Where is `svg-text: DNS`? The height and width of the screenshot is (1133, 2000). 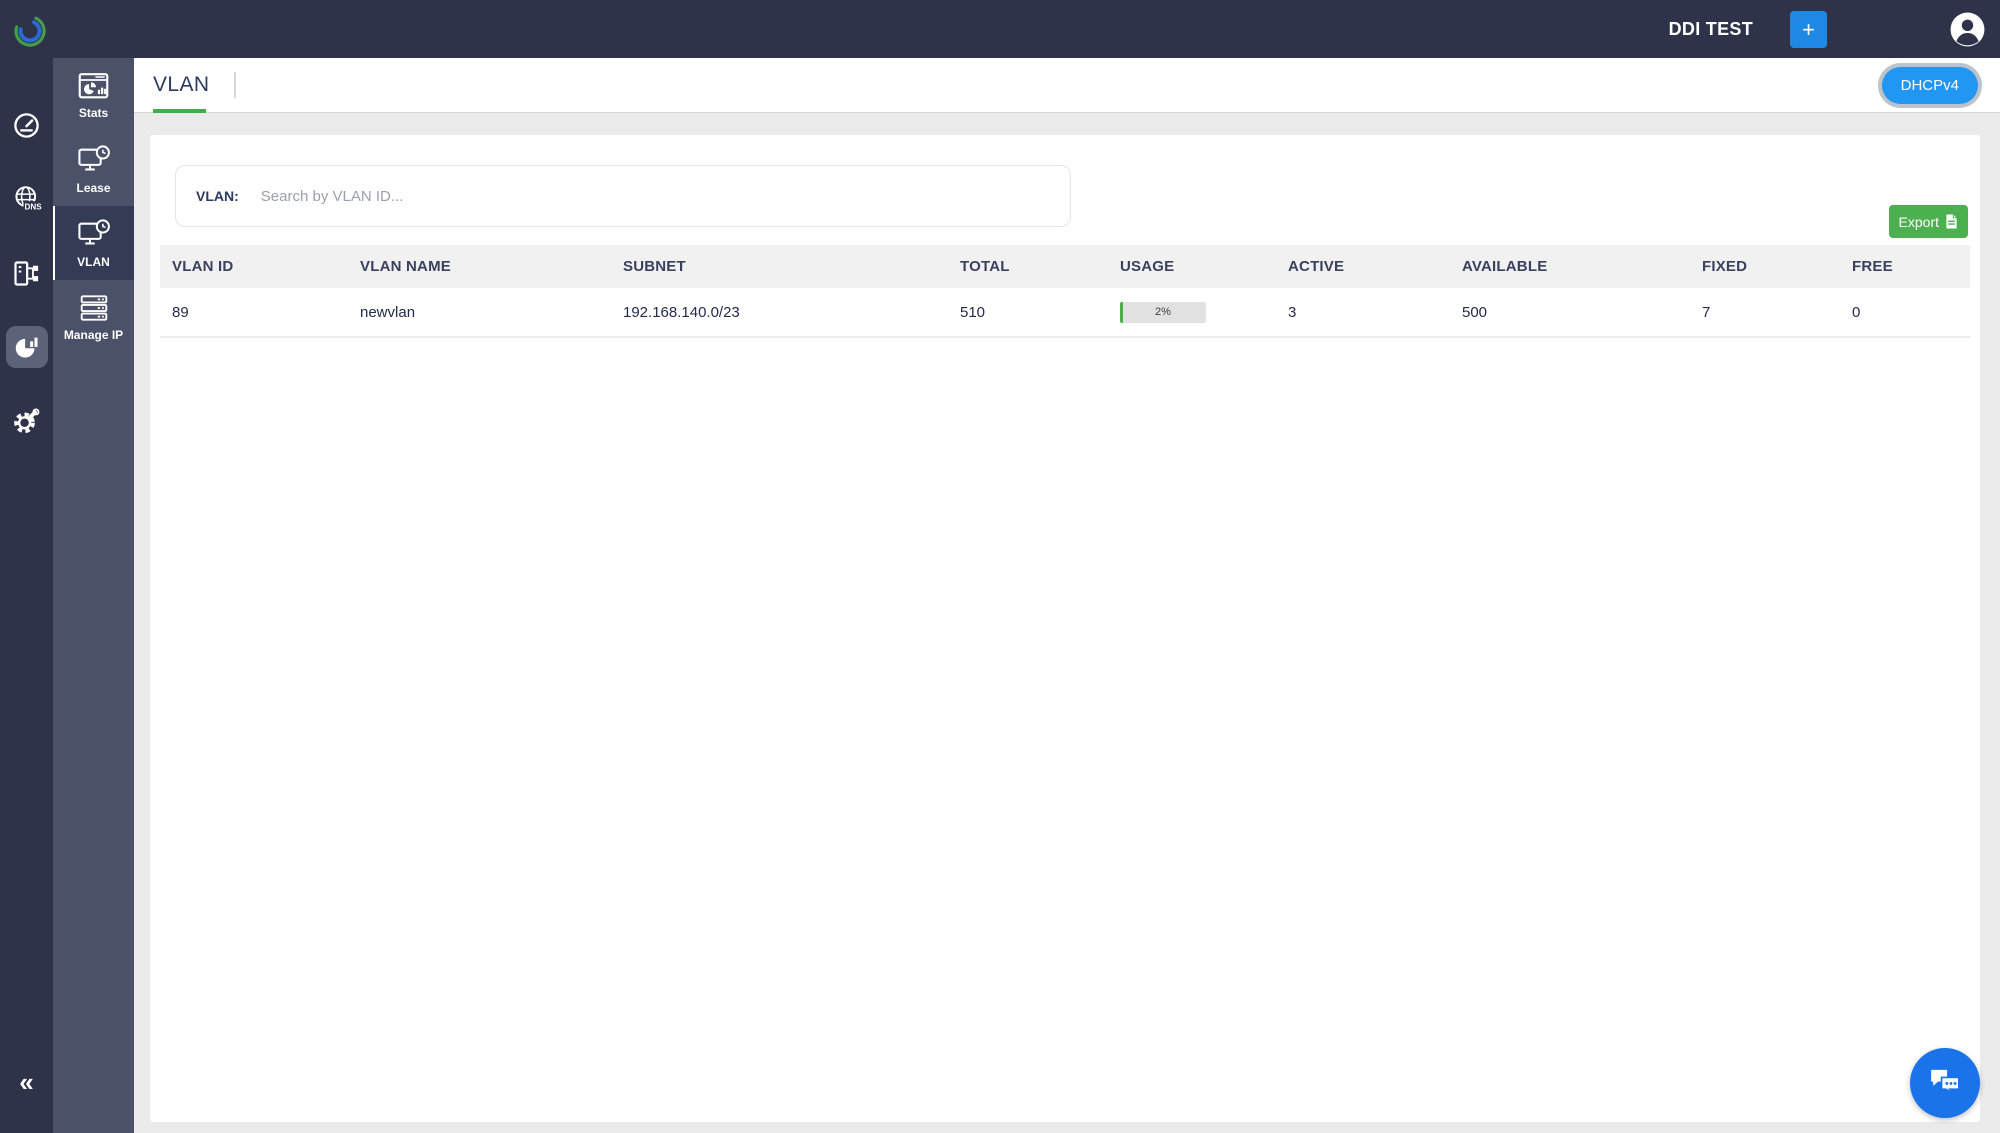 svg-text: DNS is located at coordinates (33, 206).